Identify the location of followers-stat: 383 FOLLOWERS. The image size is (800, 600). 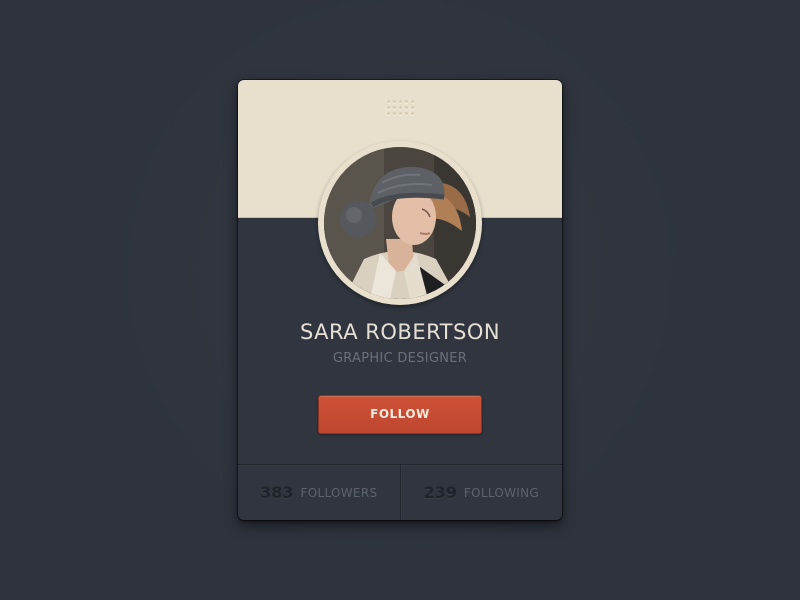
(319, 492).